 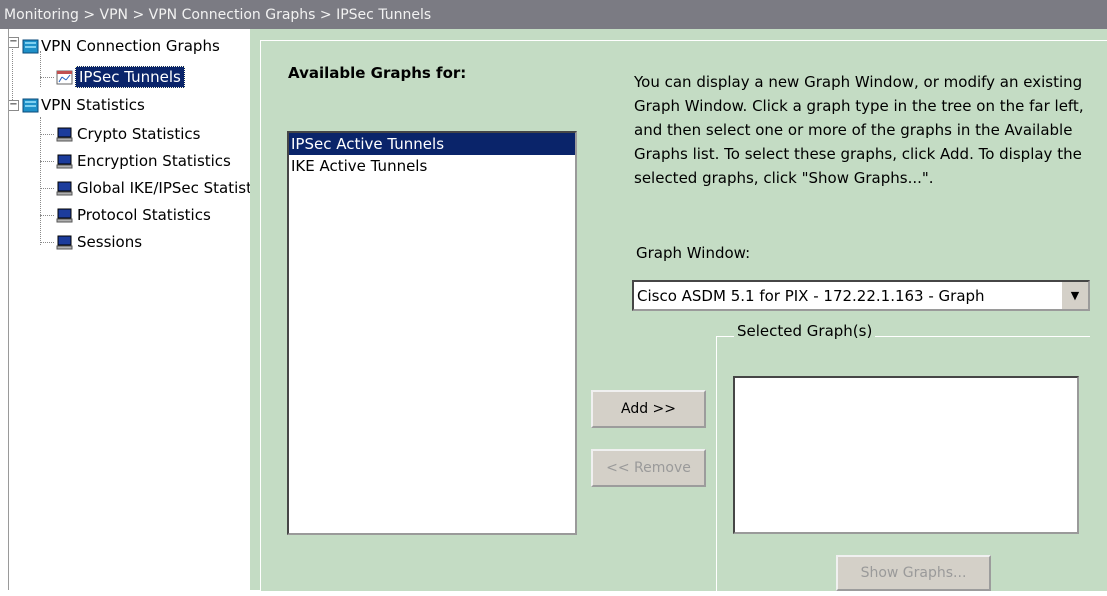 What do you see at coordinates (93, 105) in the screenshot?
I see `tree-item-label: VPN Statistics` at bounding box center [93, 105].